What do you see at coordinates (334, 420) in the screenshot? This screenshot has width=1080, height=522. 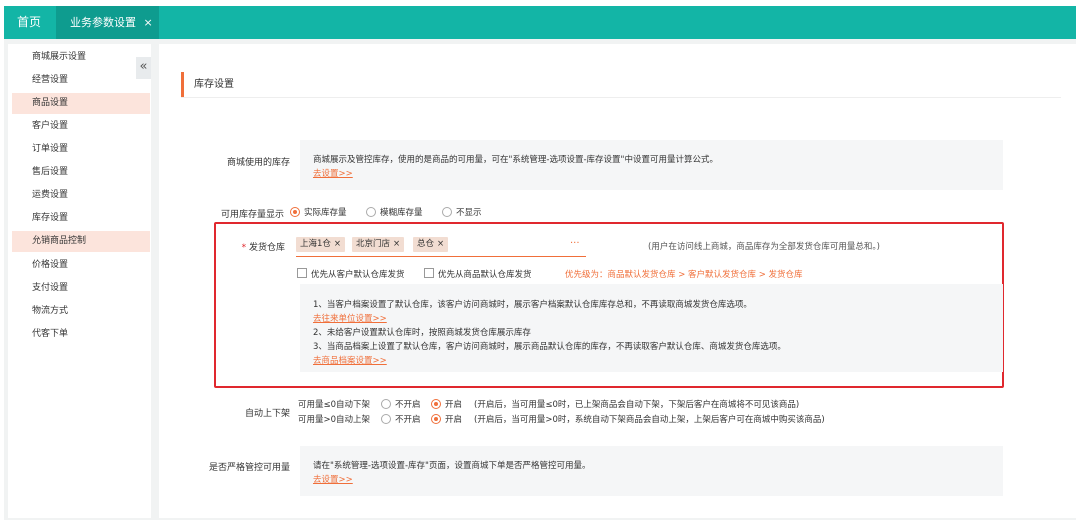 I see `auto-on-shelf-label: 可用量>0自动上架` at bounding box center [334, 420].